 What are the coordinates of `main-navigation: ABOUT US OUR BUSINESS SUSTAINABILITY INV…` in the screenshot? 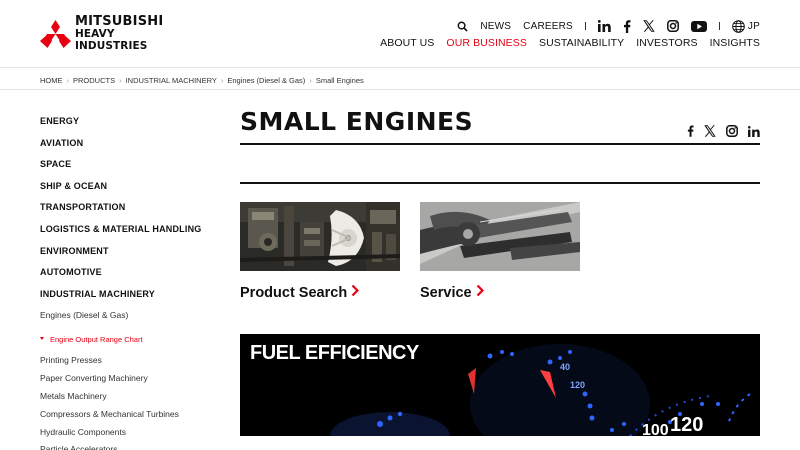 It's located at (570, 43).